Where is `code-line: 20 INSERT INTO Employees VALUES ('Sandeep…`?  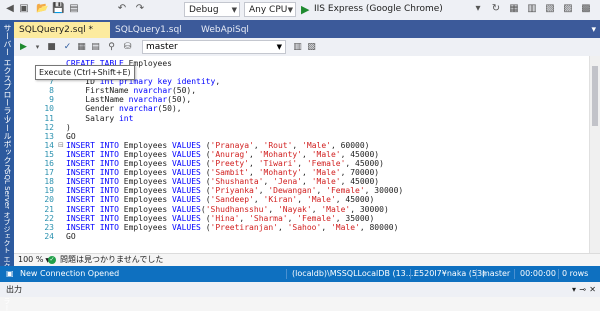 code-line: 20 INSERT INTO Employees VALUES ('Sandeep… is located at coordinates (307, 199).